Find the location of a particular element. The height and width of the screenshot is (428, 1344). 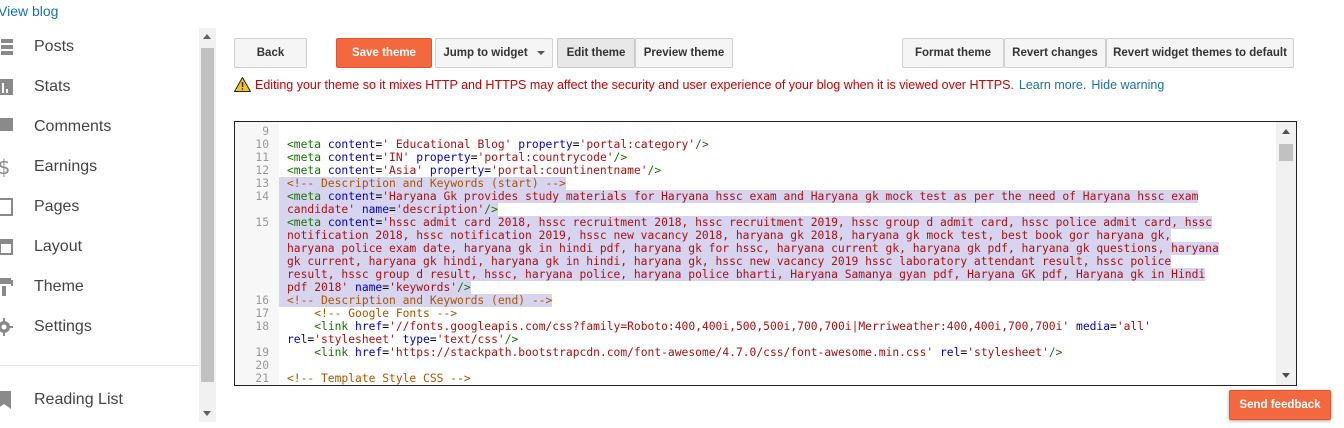

earnings-icon: $ is located at coordinates (5, 167).